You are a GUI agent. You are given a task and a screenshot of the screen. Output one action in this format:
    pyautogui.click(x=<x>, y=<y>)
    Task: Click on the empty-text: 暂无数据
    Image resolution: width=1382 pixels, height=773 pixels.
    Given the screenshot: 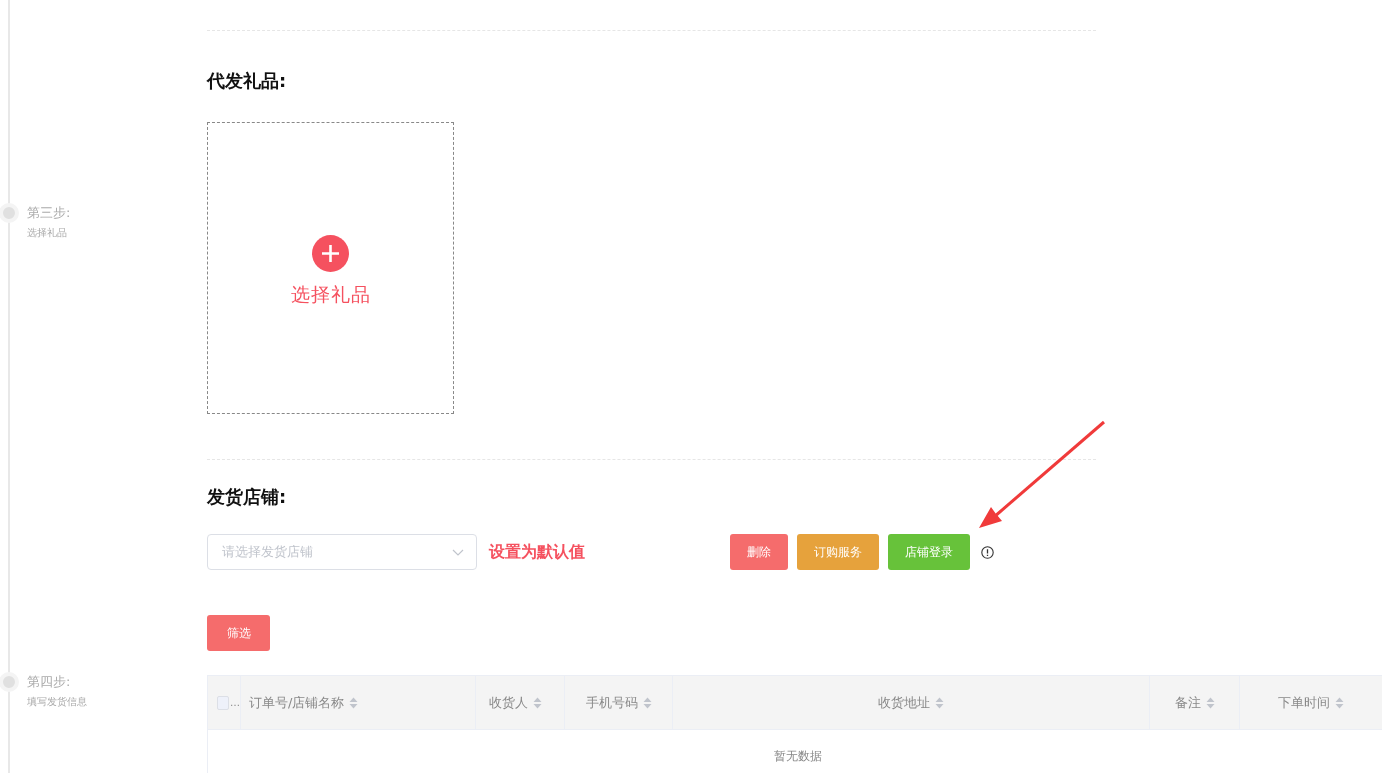 What is the action you would take?
    pyautogui.click(x=798, y=756)
    